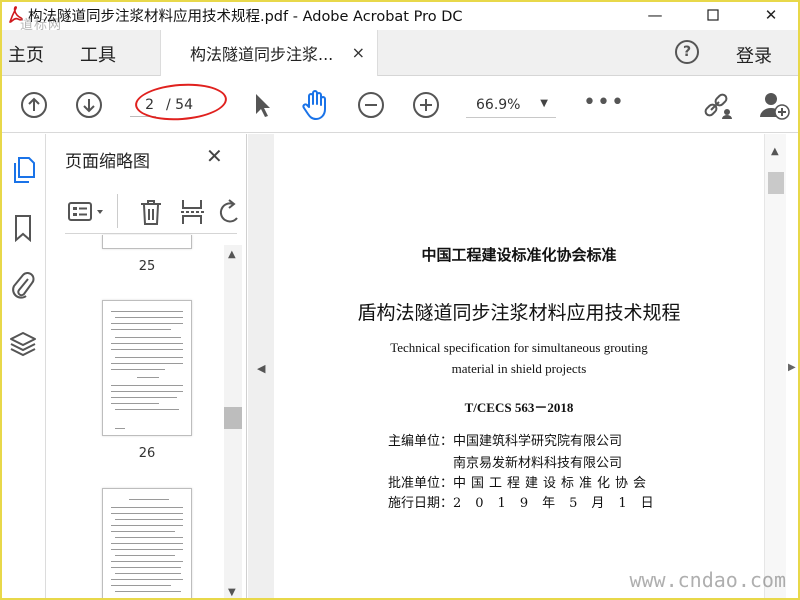 This screenshot has height=600, width=800. I want to click on doc-title-zh: 盾构法隧道同步注浆材料应用技术规程, so click(519, 313).